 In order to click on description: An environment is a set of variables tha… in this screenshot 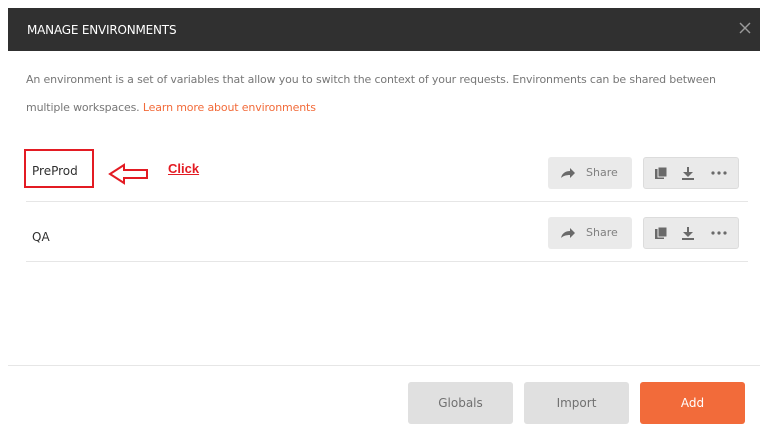, I will do `click(383, 94)`.